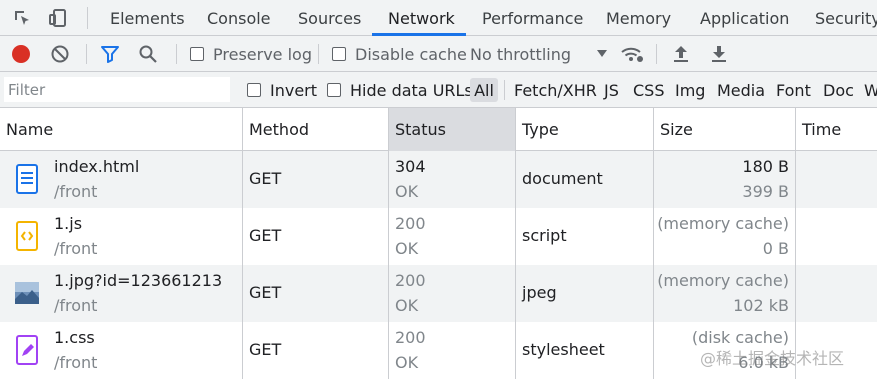  What do you see at coordinates (60, 54) in the screenshot?
I see `clear-button` at bounding box center [60, 54].